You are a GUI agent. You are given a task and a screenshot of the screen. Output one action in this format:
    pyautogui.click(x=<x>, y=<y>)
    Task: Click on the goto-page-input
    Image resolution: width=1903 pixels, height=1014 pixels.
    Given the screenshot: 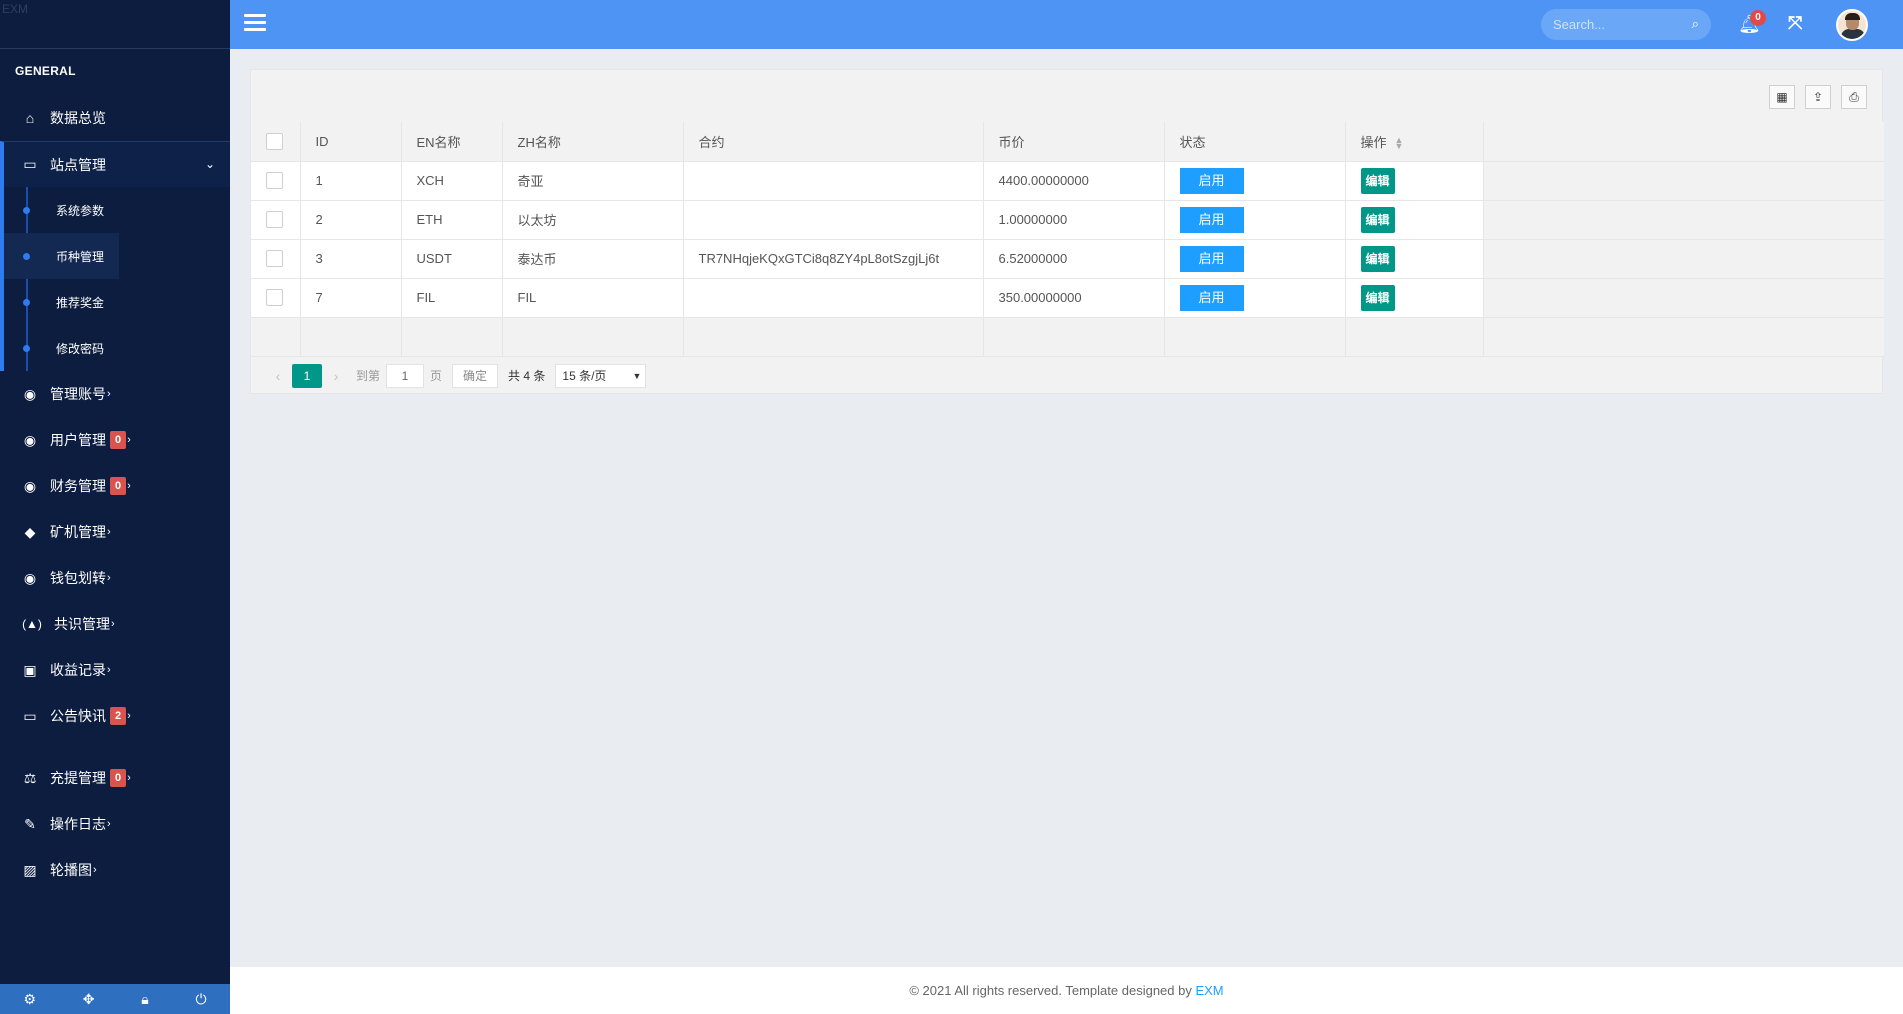 What is the action you would take?
    pyautogui.click(x=405, y=375)
    